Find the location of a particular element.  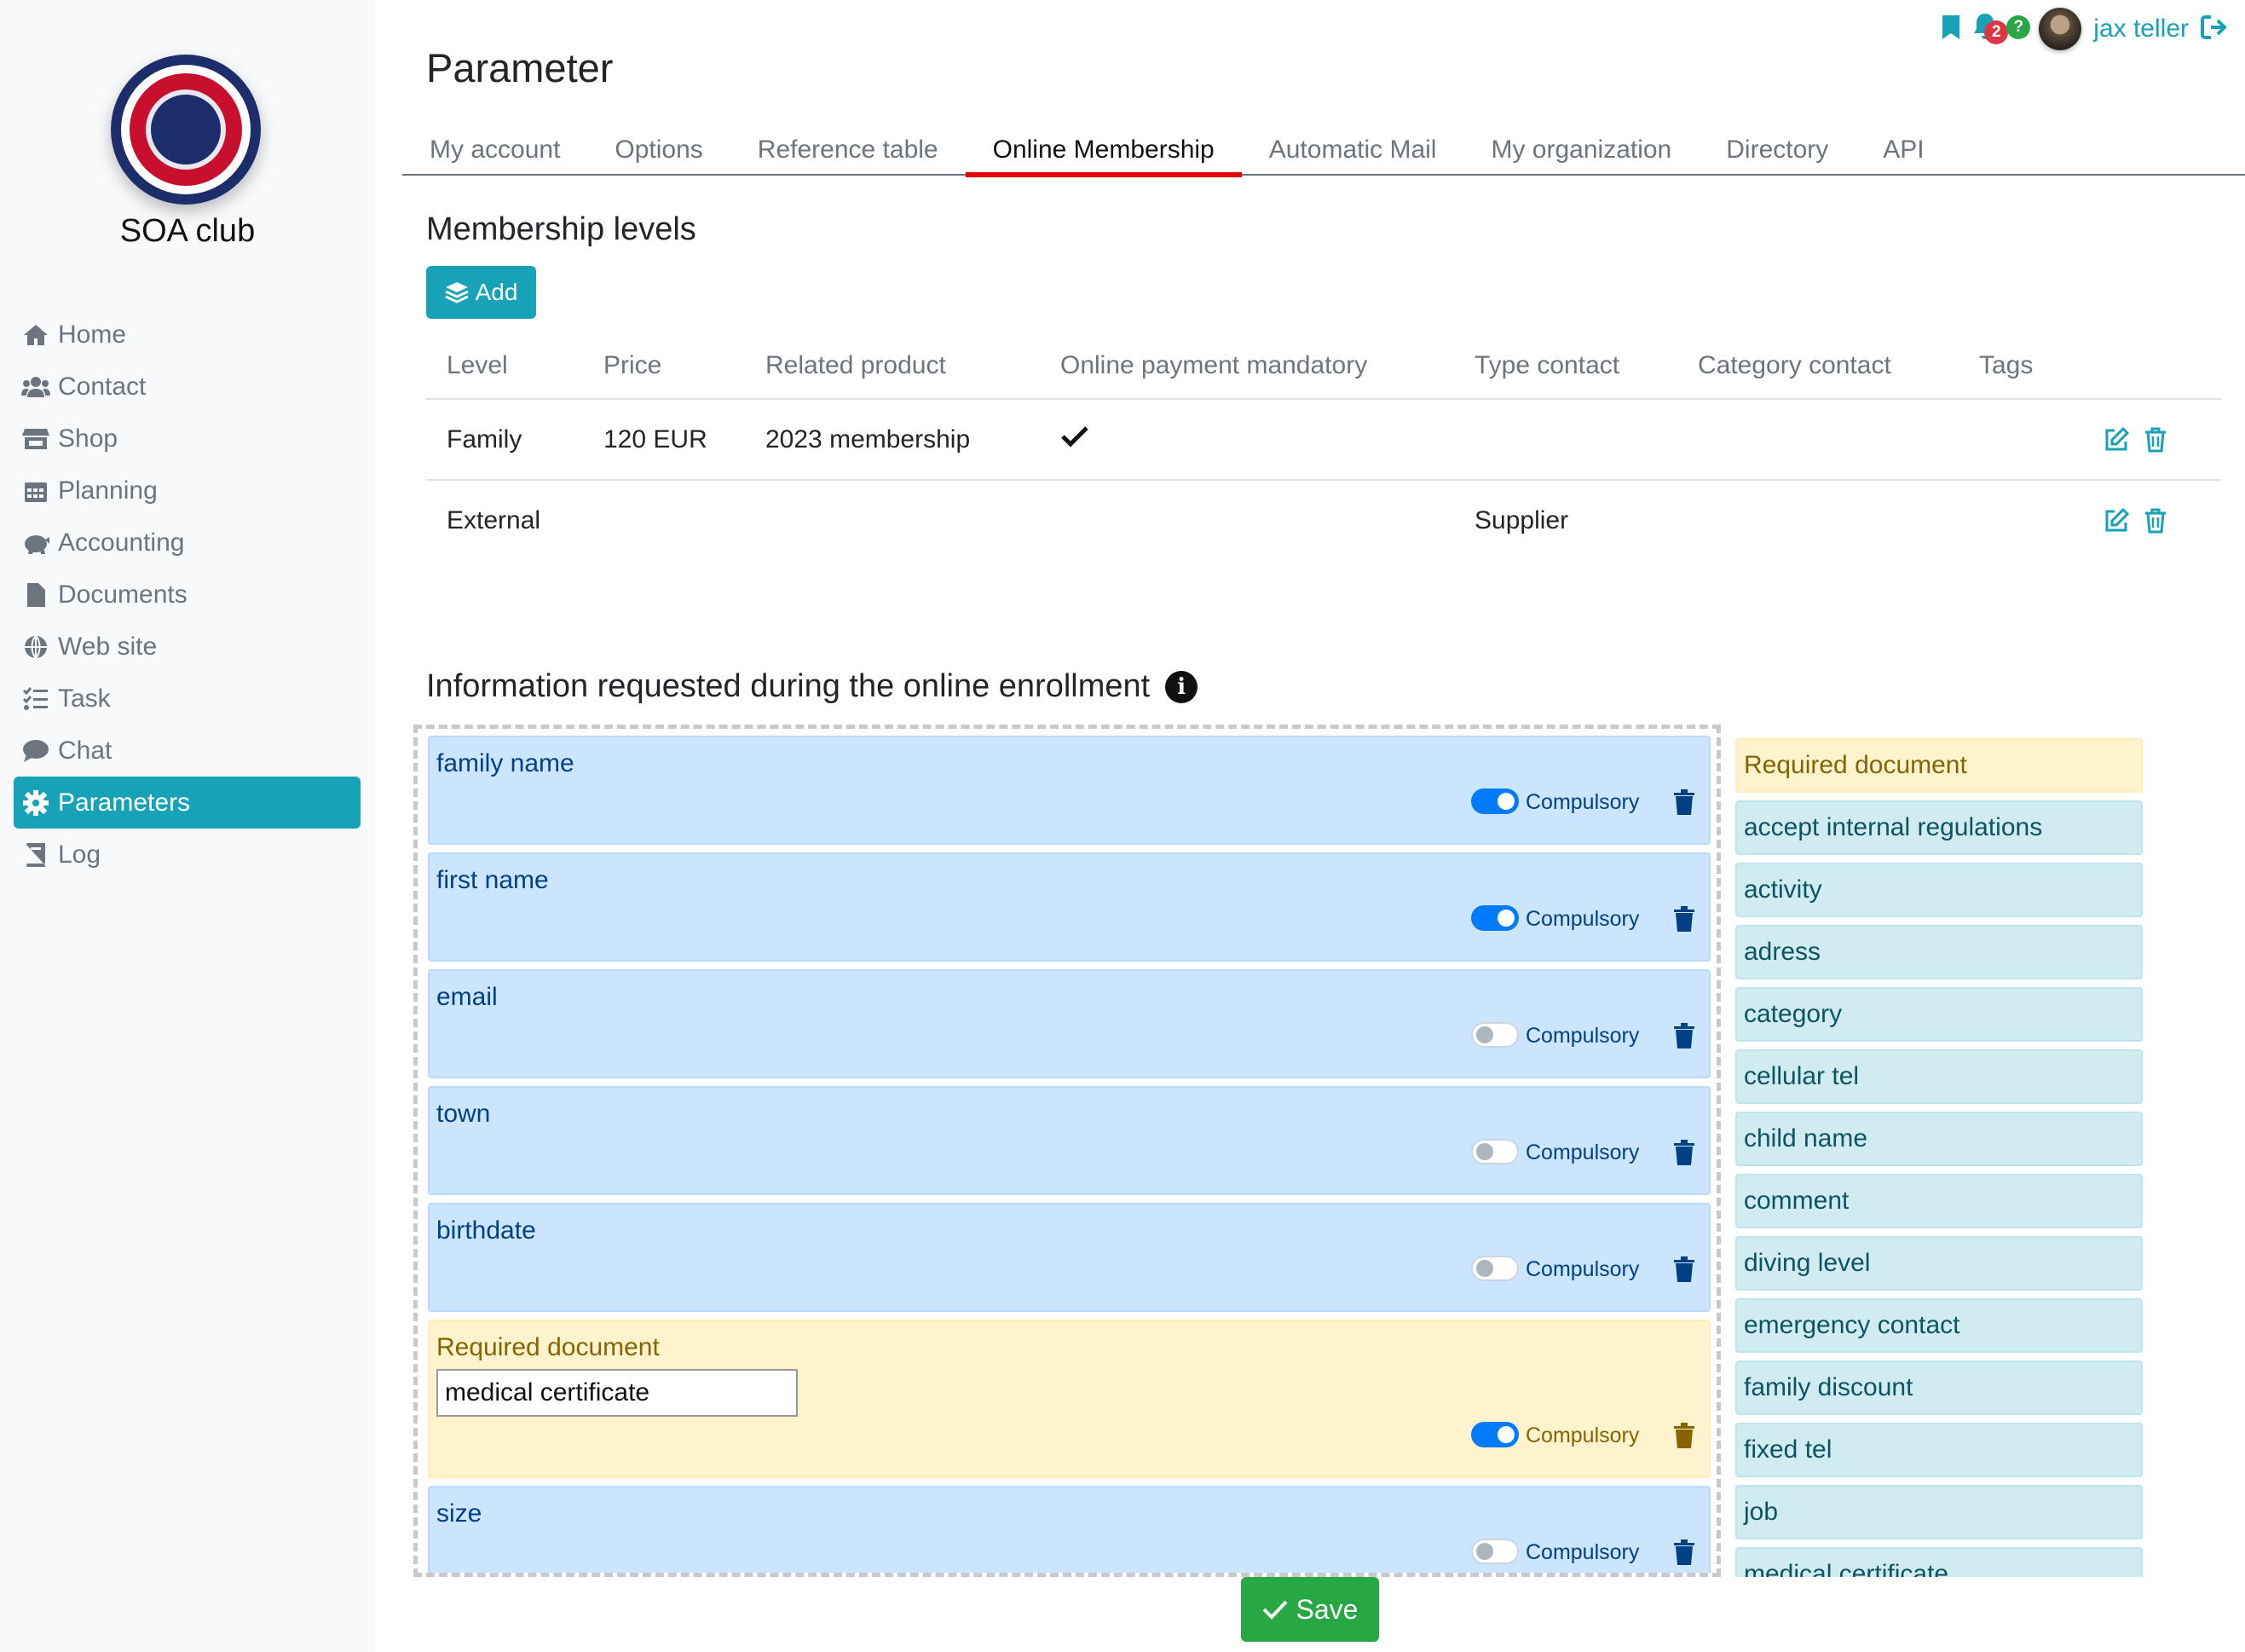

cell-tags is located at coordinates (2002, 440).